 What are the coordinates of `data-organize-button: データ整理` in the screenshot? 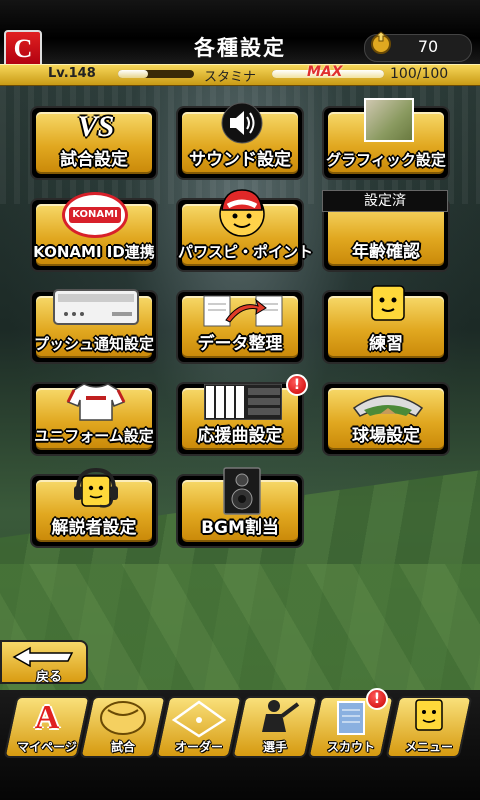 It's located at (240, 327).